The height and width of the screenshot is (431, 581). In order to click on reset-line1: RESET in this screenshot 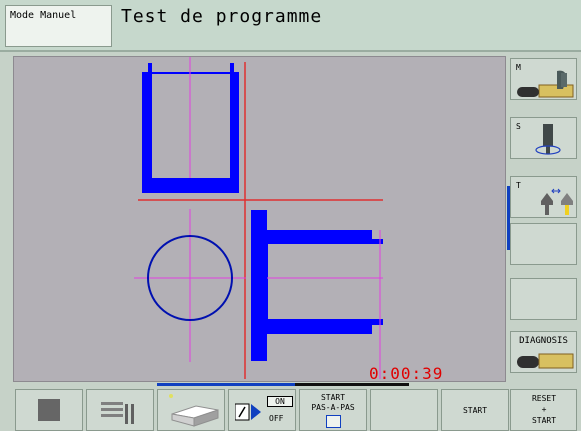, I will do `click(544, 398)`.